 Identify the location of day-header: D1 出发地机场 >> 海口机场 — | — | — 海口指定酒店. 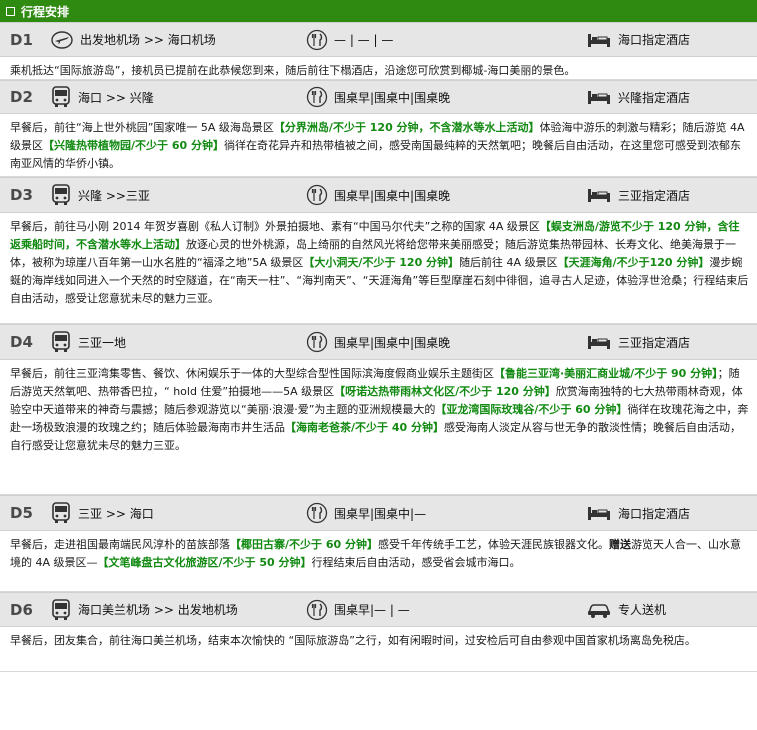
(378, 39).